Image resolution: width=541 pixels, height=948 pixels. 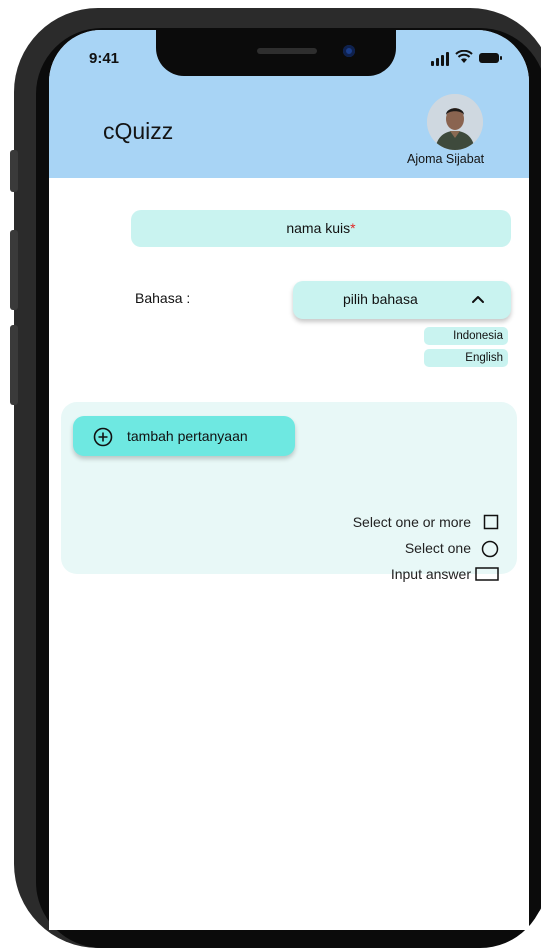 What do you see at coordinates (437, 548) in the screenshot?
I see `answer-type-single-label: Select one` at bounding box center [437, 548].